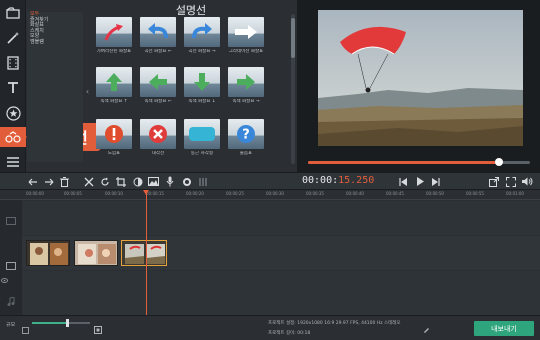 The image size is (540, 340). Describe the element at coordinates (493, 181) in the screenshot. I see `popout-icon` at that location.